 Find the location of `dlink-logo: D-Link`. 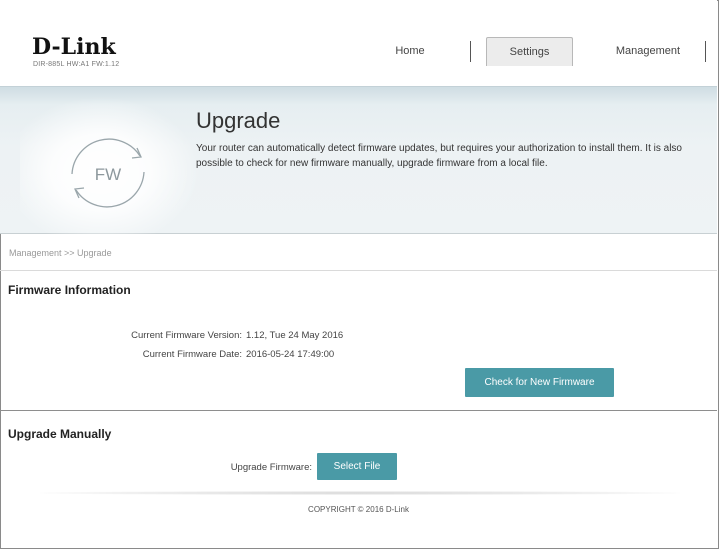

dlink-logo: D-Link is located at coordinates (74, 47).